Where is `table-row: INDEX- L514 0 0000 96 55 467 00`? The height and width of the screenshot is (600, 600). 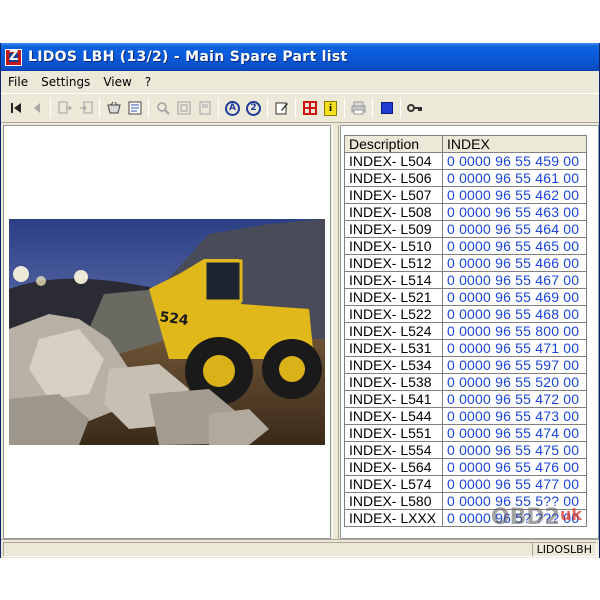
table-row: INDEX- L514 0 0000 96 55 467 00 is located at coordinates (465, 280).